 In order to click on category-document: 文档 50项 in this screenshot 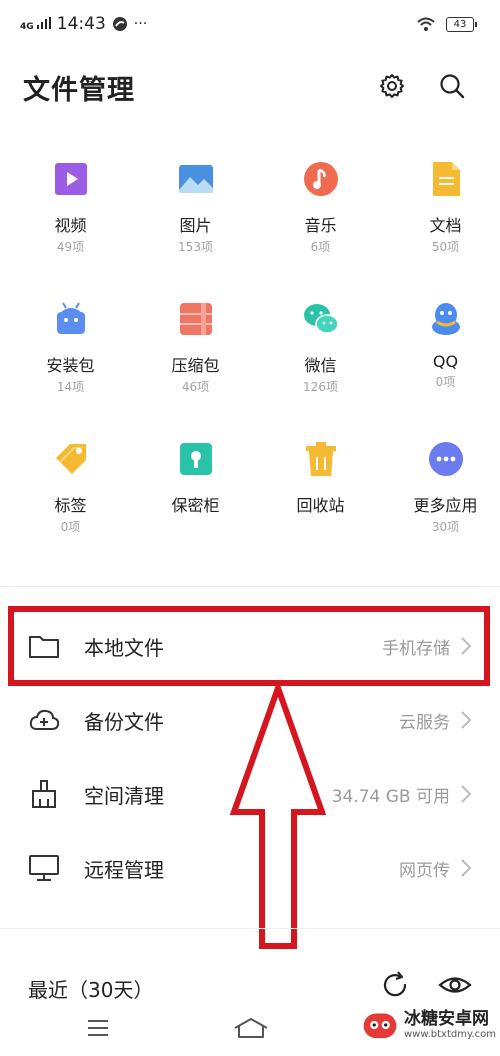, I will do `click(441, 220)`.